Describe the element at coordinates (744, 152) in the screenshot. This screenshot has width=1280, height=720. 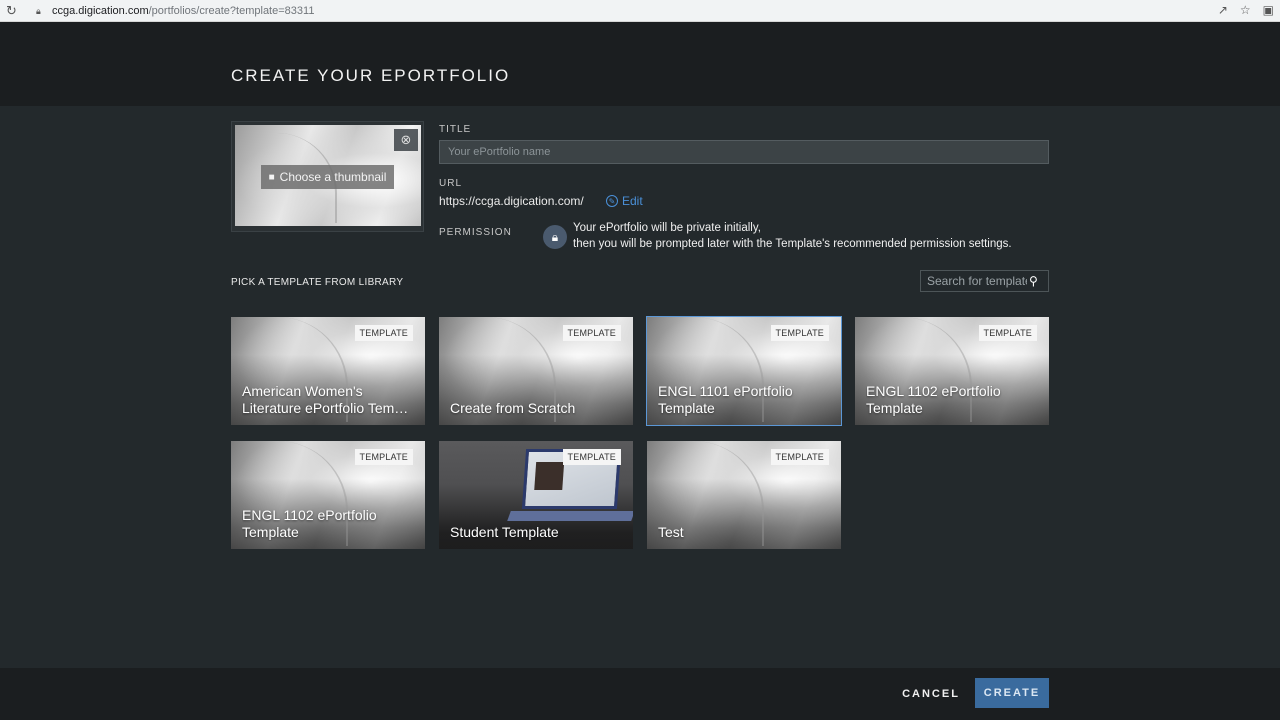
I see `title-input` at that location.